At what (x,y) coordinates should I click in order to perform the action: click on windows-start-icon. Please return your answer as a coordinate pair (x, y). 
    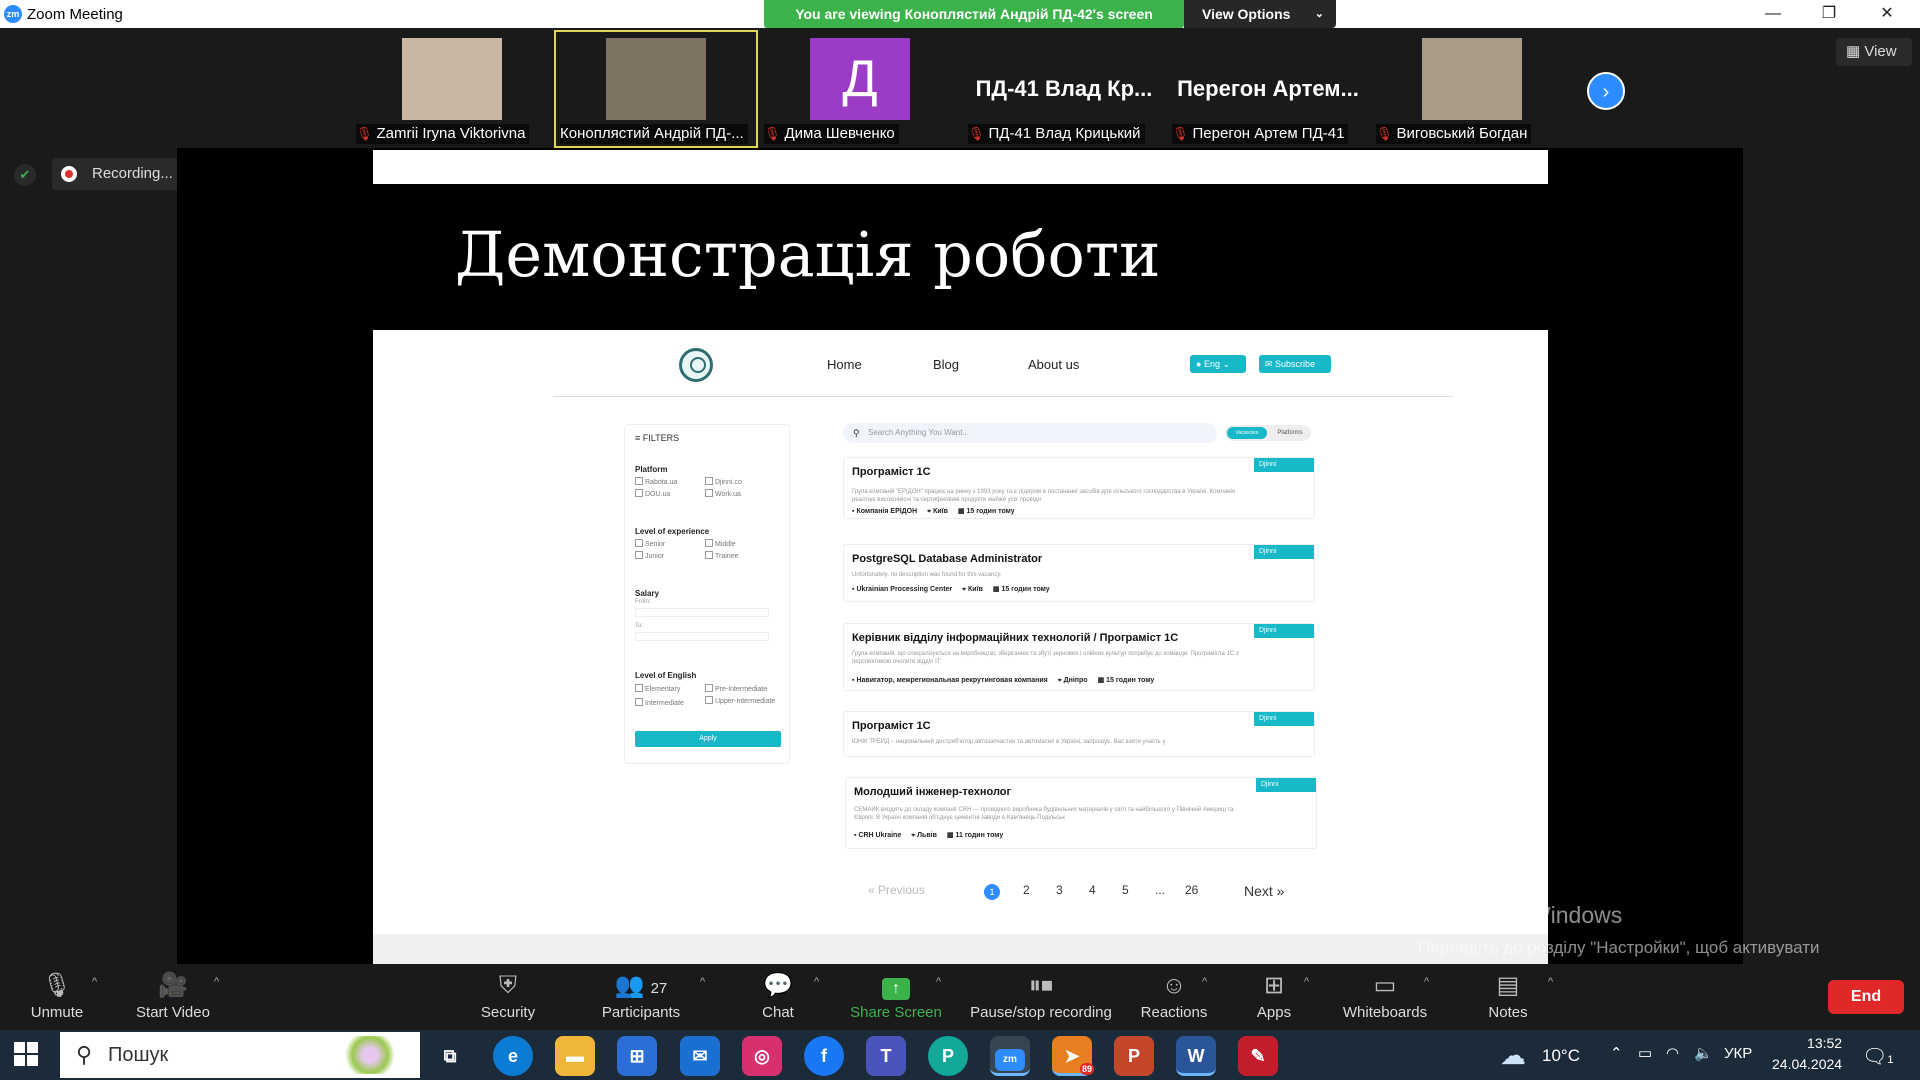
    Looking at the image, I should click on (26, 1054).